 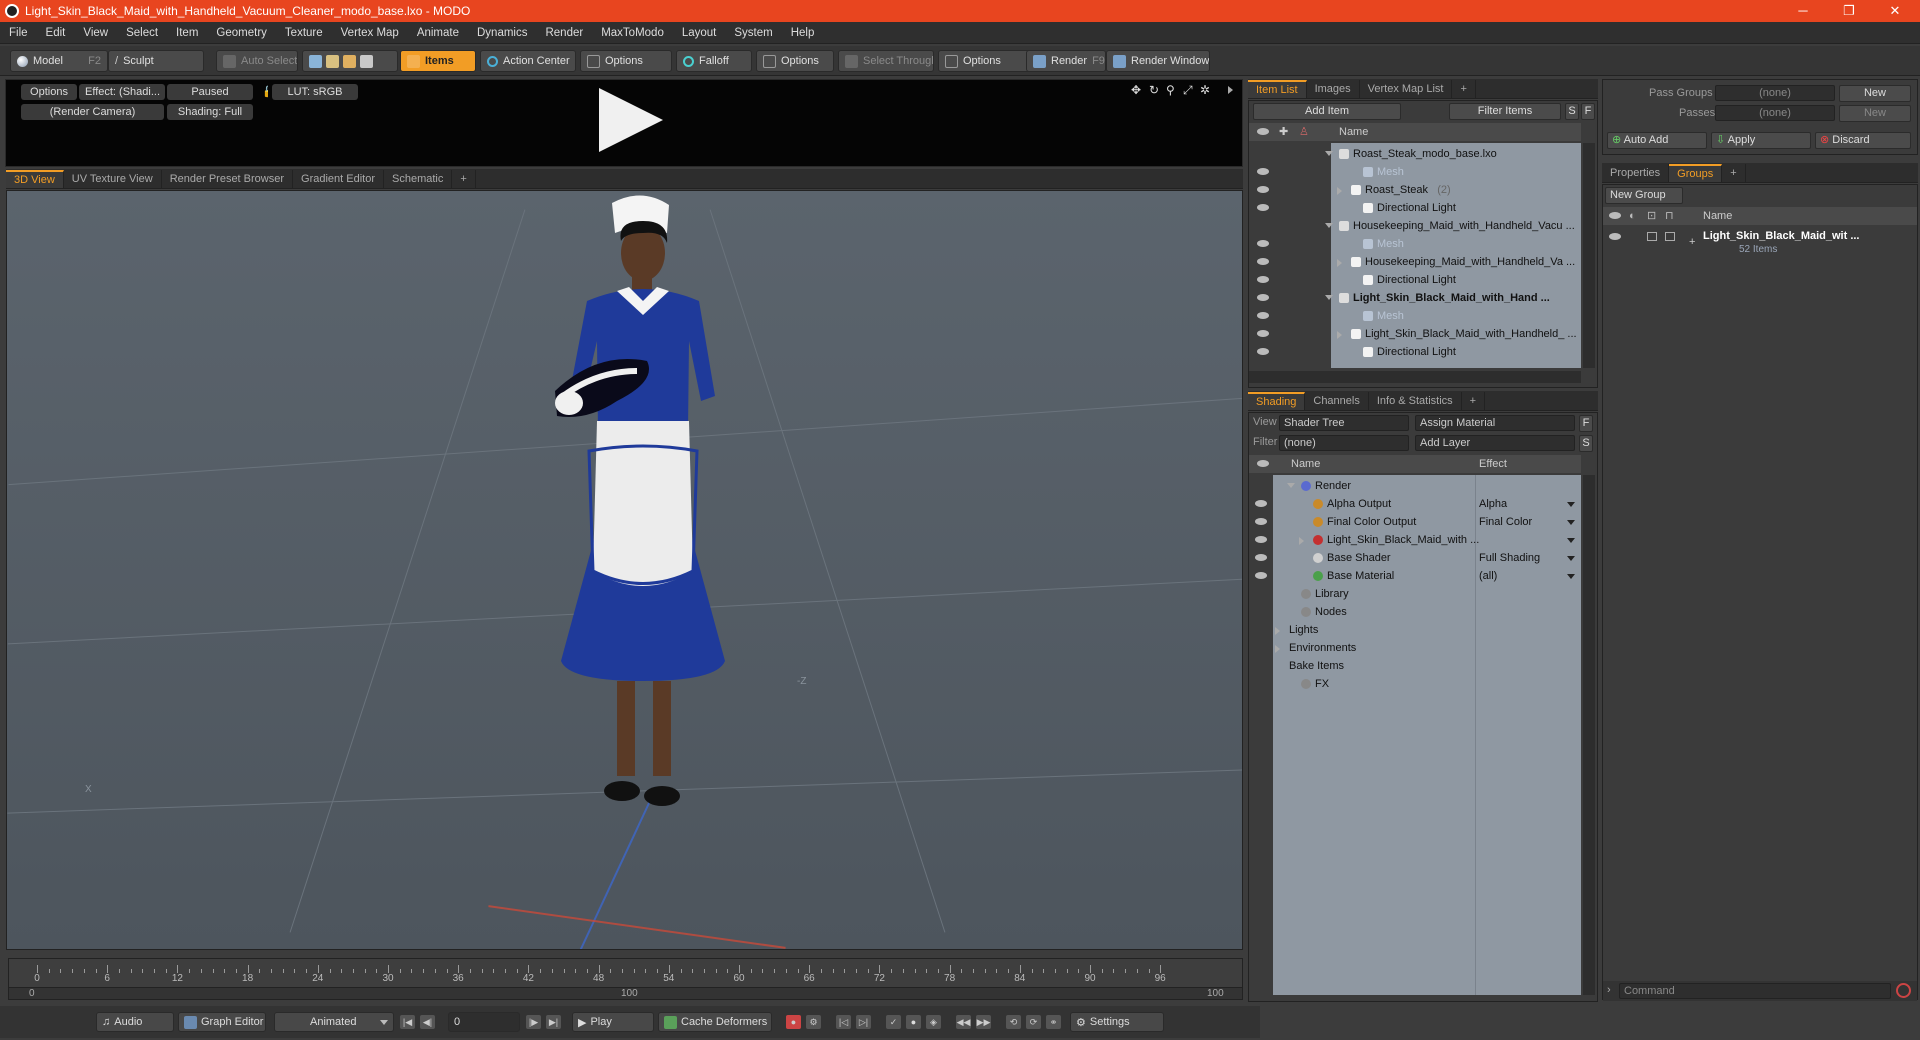 What do you see at coordinates (1493, 504) in the screenshot?
I see `shader-effect-value: Alpha` at bounding box center [1493, 504].